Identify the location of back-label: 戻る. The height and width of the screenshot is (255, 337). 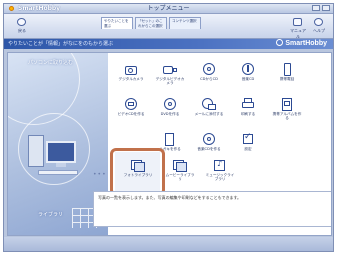
(22, 30).